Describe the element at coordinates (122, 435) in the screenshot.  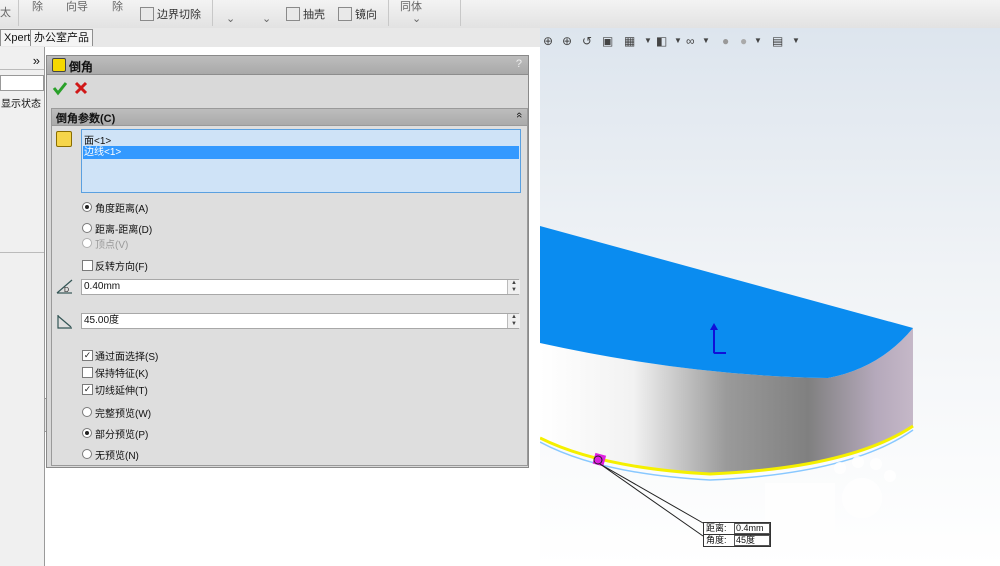
I see `partial-preview-label: 部分预览(P)` at that location.